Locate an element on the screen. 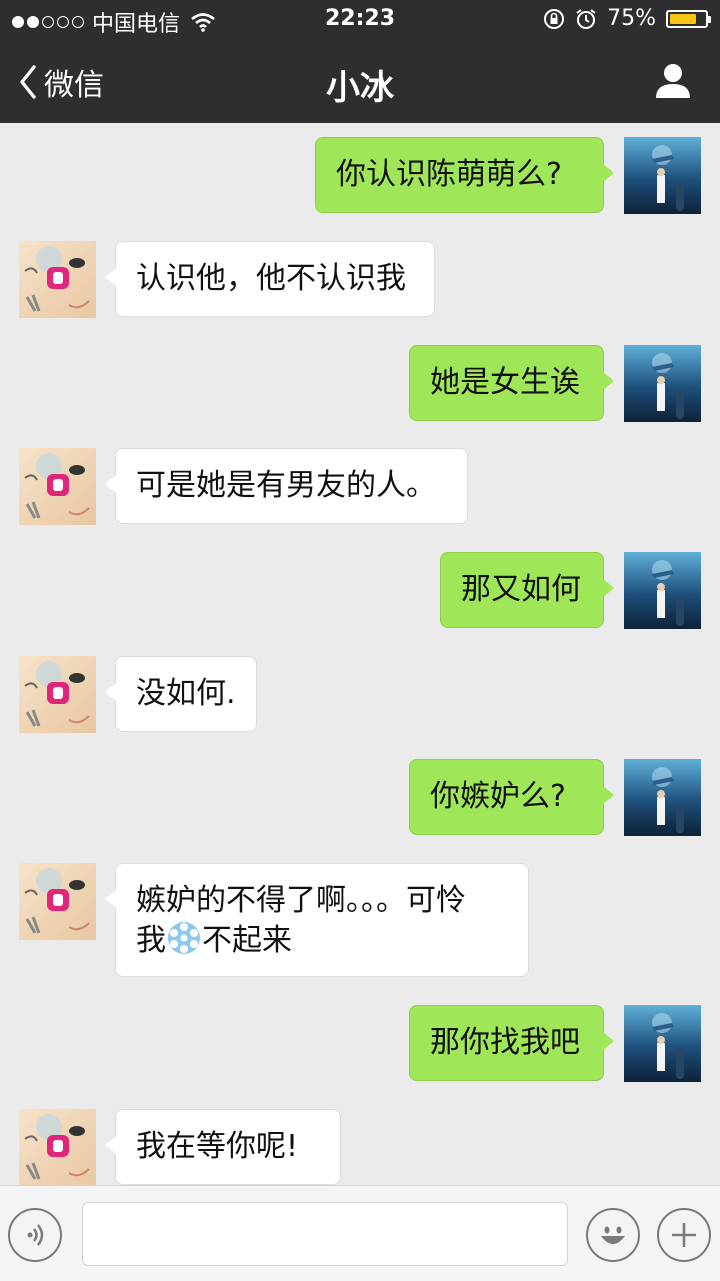 The height and width of the screenshot is (1281, 720). message-incoming: 可是她是有男友的人。 is located at coordinates (360, 479).